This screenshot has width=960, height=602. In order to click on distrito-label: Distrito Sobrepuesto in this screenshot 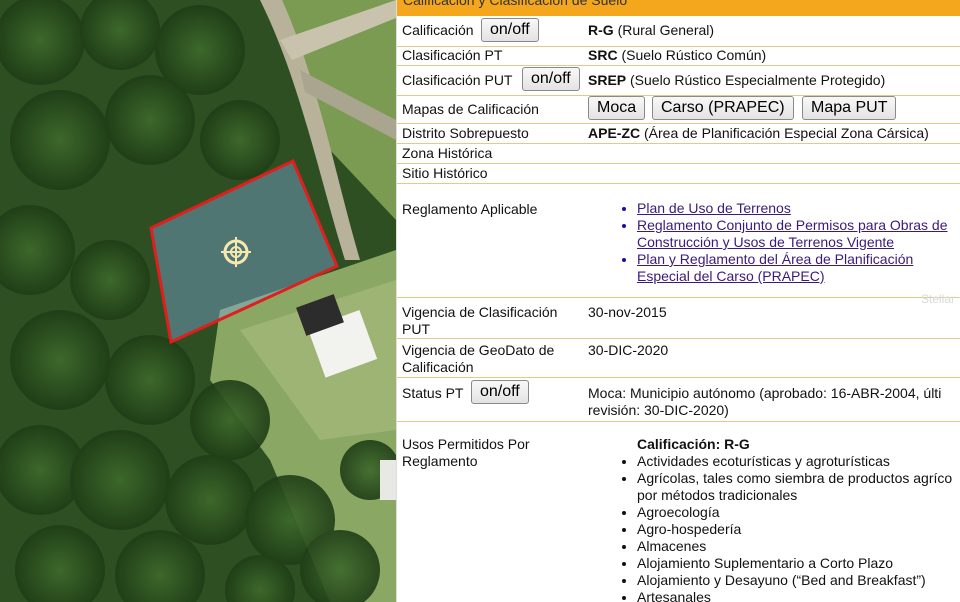, I will do `click(465, 133)`.